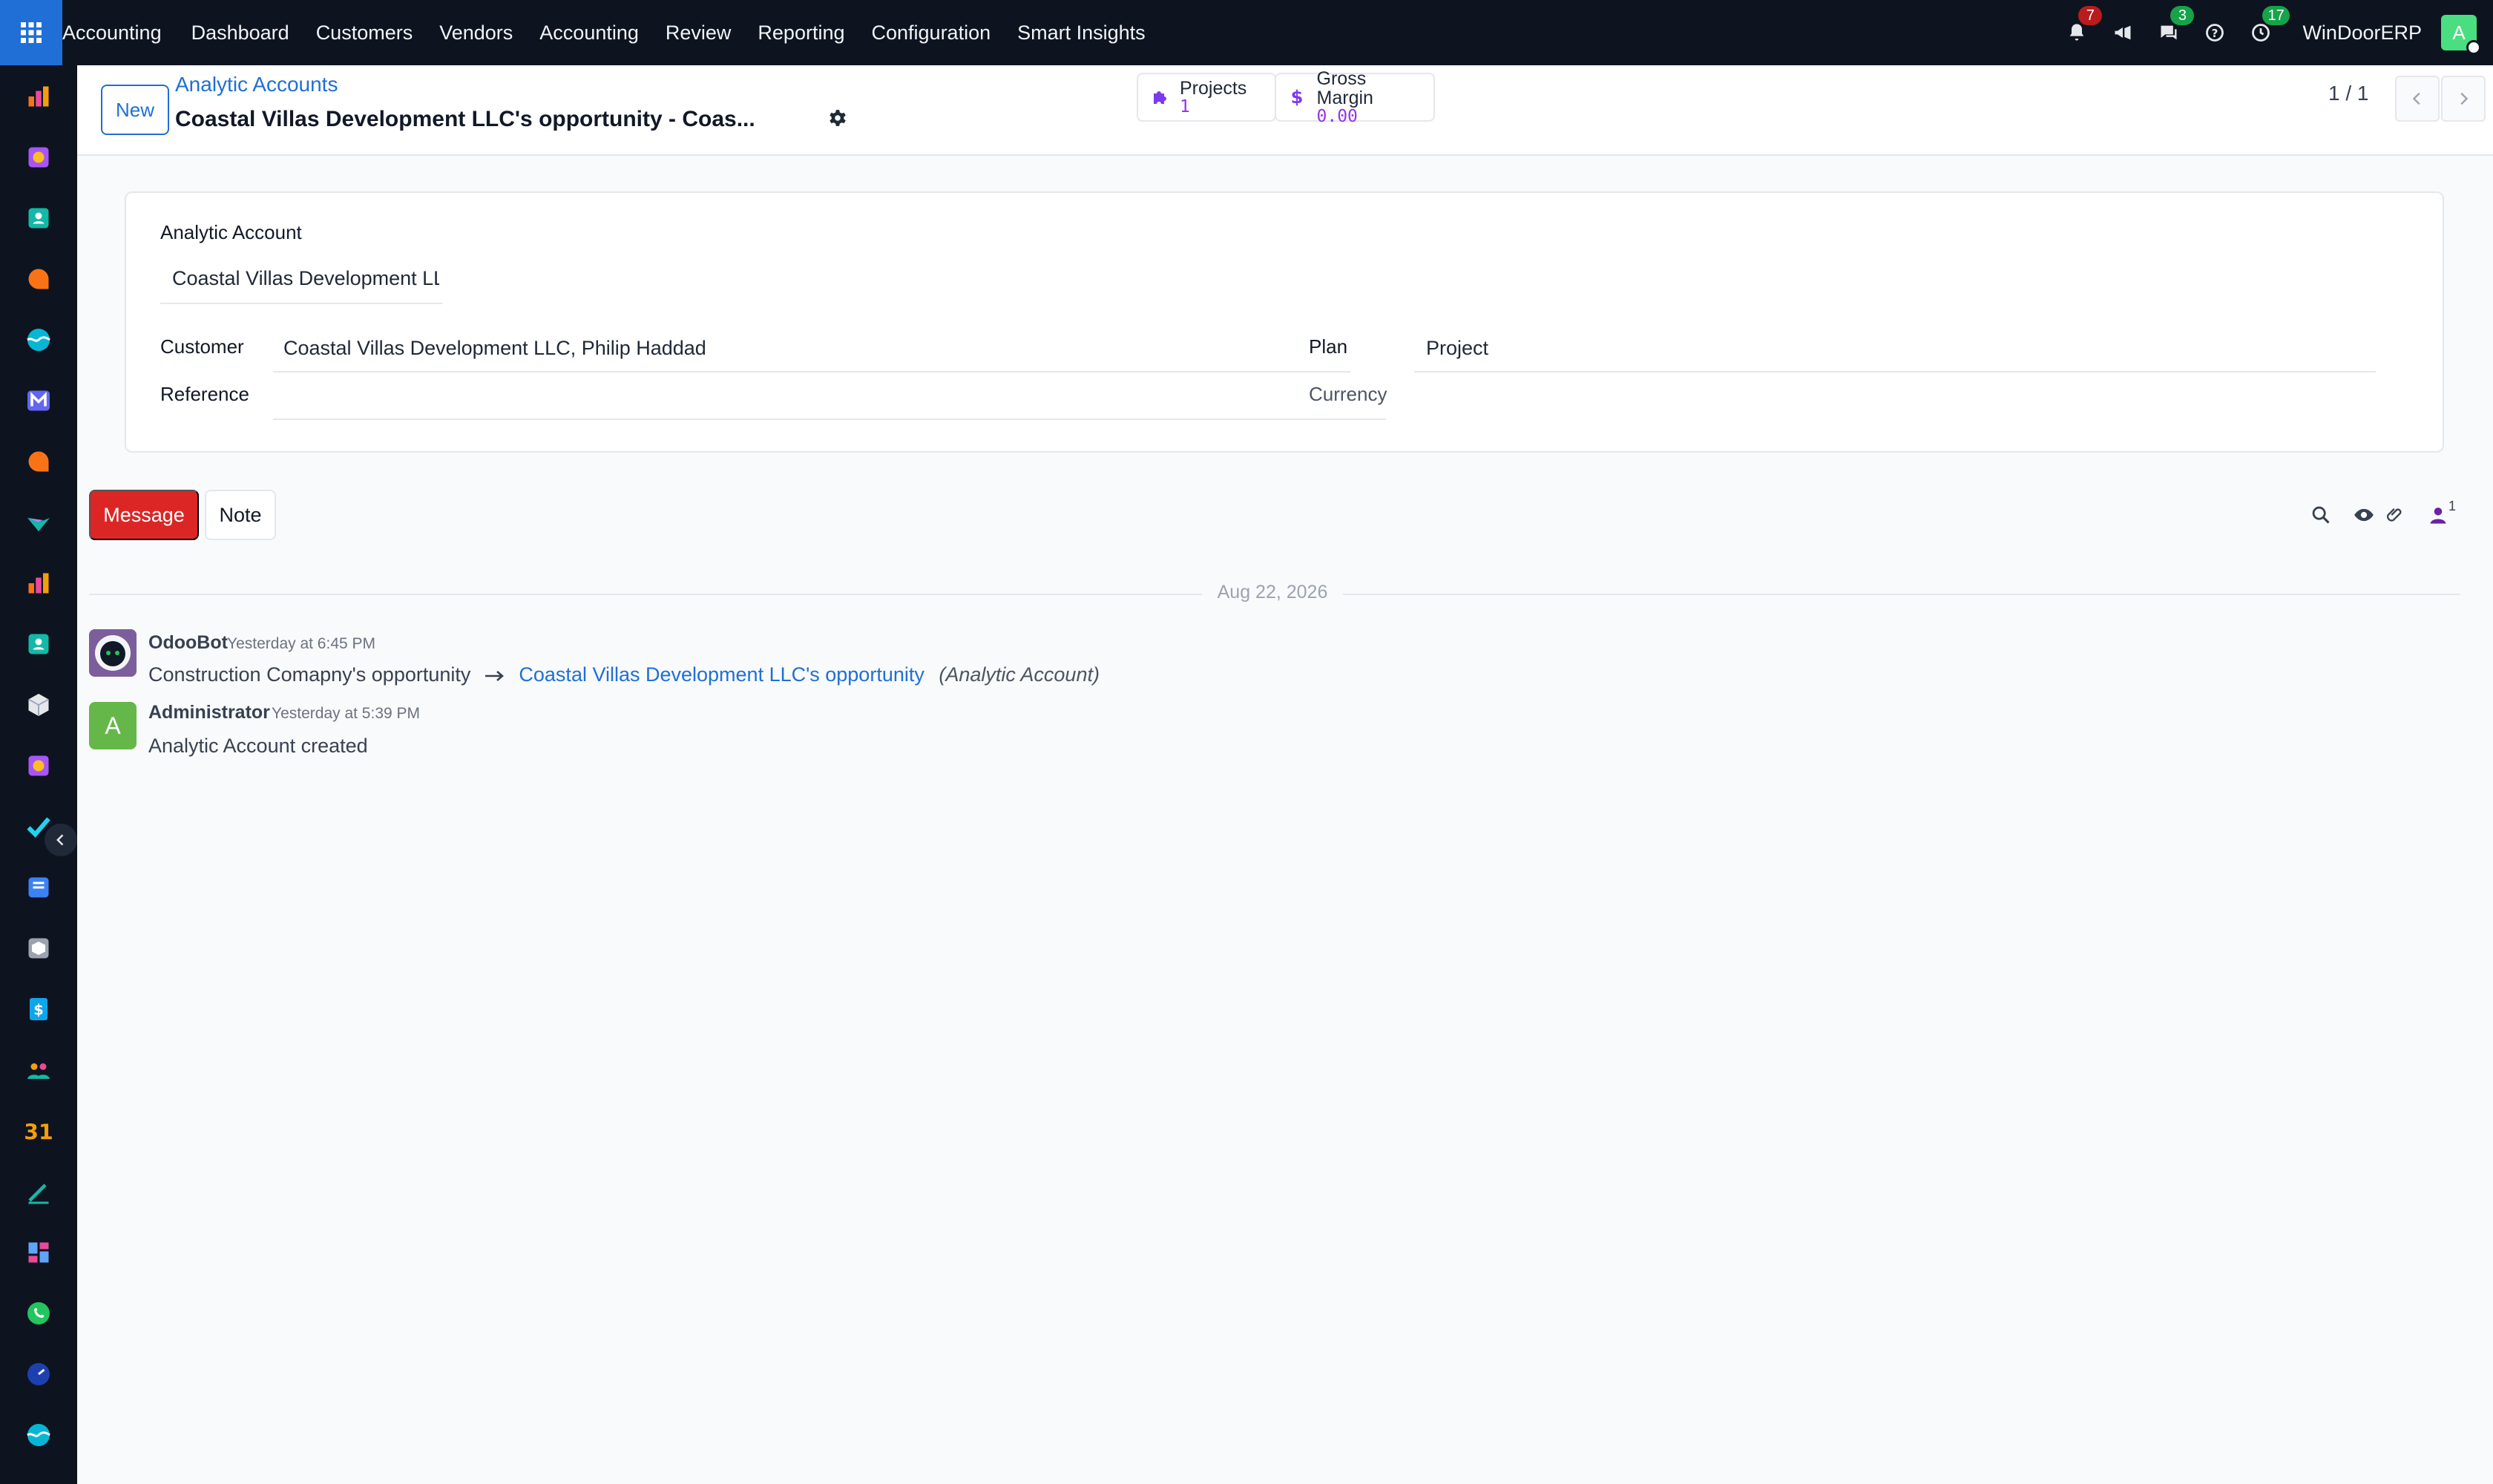  Describe the element at coordinates (1081, 33) in the screenshot. I see `menu-smart-insights: Smart Insights` at that location.